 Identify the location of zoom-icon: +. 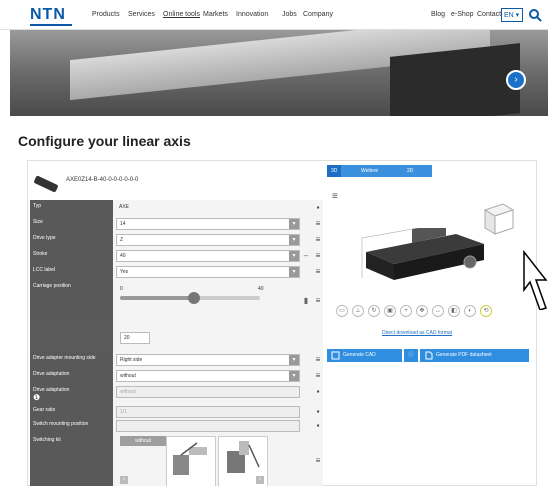
(406, 311).